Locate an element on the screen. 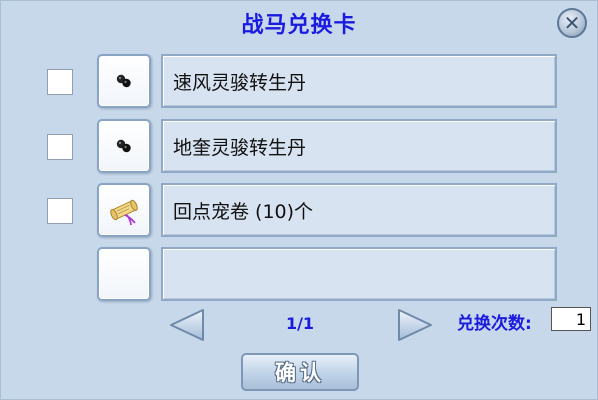 The height and width of the screenshot is (400, 598). exchange-count-input is located at coordinates (571, 319).